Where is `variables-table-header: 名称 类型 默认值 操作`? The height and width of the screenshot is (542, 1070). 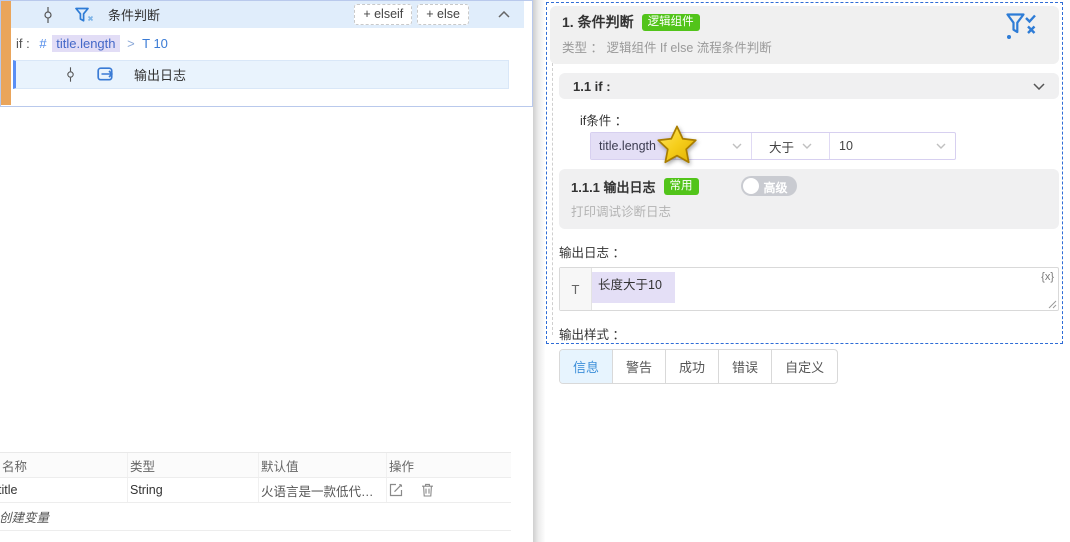
variables-table-header: 名称 类型 默认值 操作 is located at coordinates (255, 465).